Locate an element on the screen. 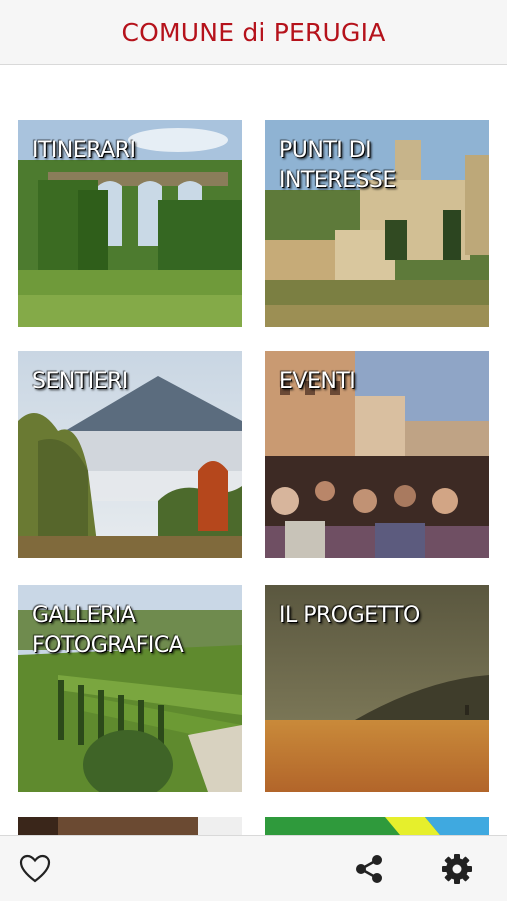 This screenshot has width=507, height=901. tile-partial-left is located at coordinates (130, 826).